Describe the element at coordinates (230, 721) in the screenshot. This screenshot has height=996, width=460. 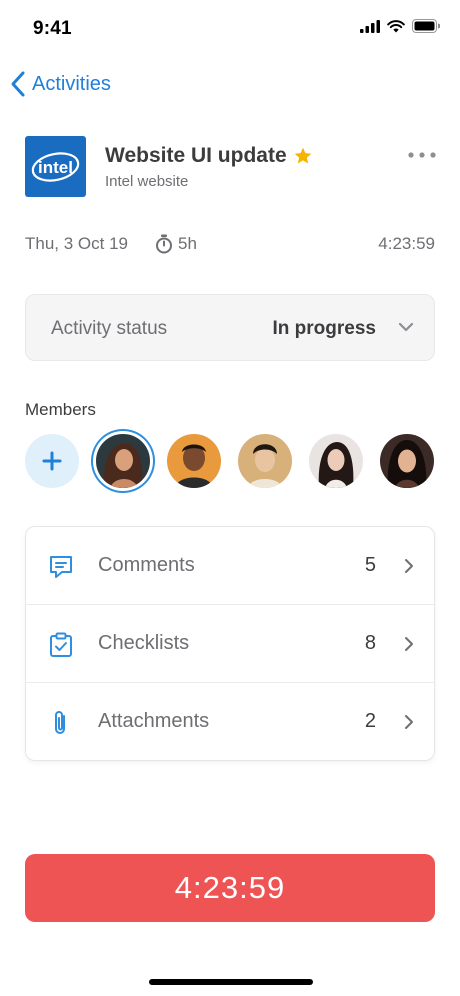
I see `attachments-row: Attachments 2` at that location.